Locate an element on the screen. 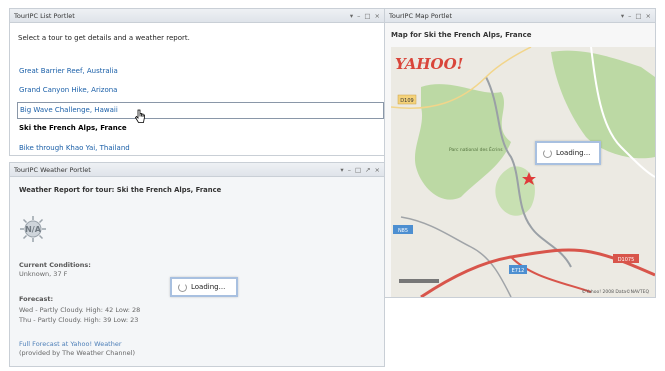  weather-portlet-title: TourIPC Weather Portlet is located at coordinates (52, 169).